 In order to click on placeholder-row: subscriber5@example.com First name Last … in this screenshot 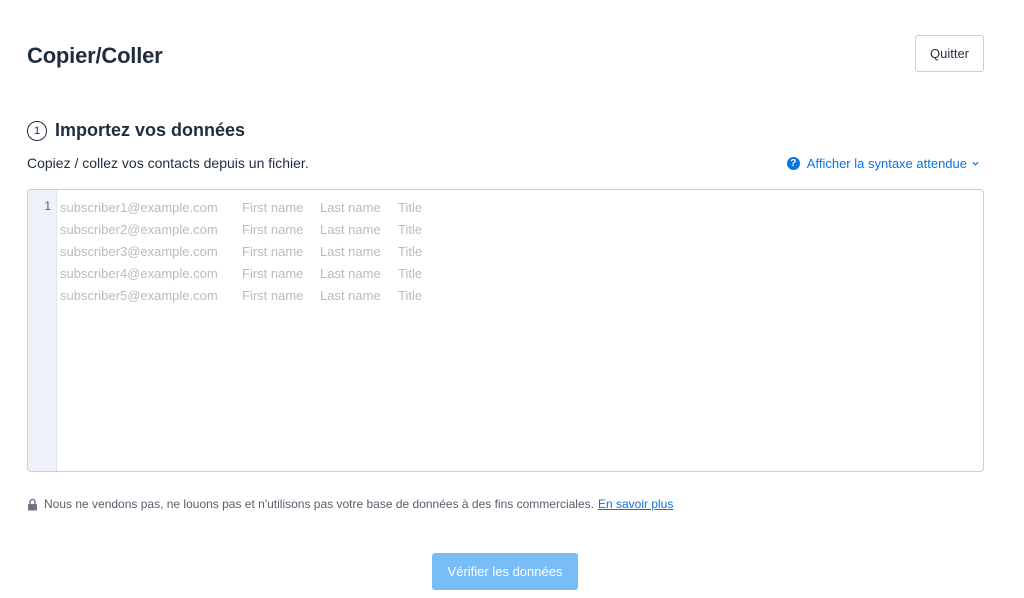, I will do `click(521, 295)`.